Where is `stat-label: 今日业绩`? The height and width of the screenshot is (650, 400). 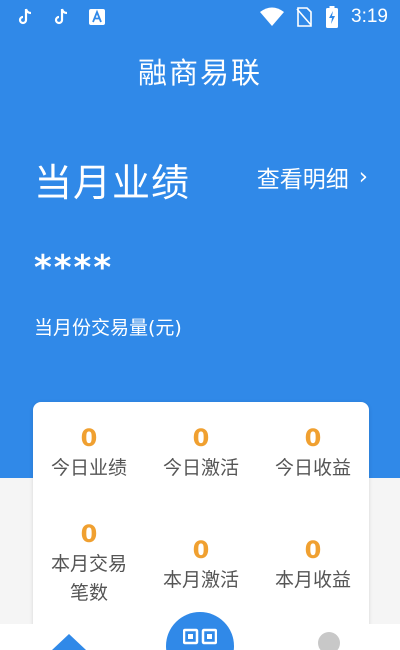 stat-label: 今日业绩 is located at coordinates (88, 468).